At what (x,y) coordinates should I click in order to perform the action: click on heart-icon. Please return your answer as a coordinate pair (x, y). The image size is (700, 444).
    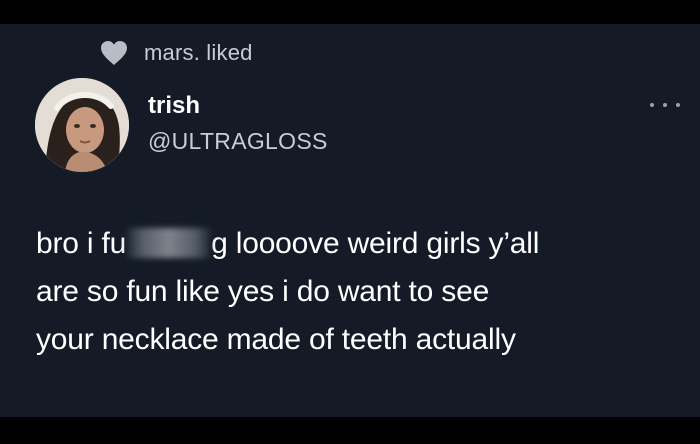
    Looking at the image, I should click on (114, 53).